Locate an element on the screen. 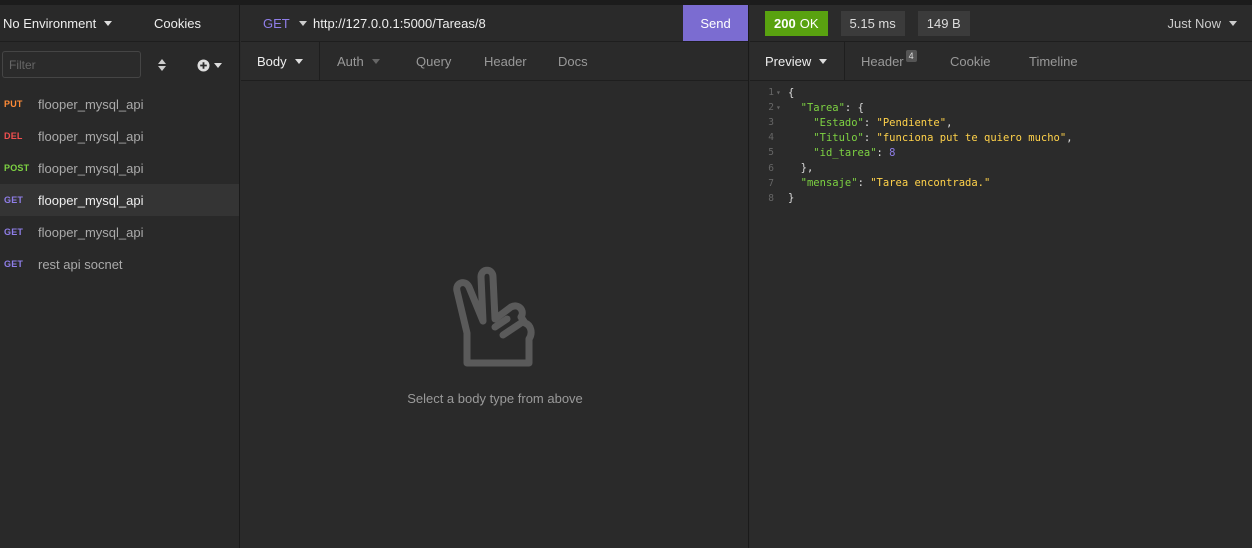 Image resolution: width=1252 pixels, height=548 pixels. request-item: POST flooper_mysql_api is located at coordinates (119, 168).